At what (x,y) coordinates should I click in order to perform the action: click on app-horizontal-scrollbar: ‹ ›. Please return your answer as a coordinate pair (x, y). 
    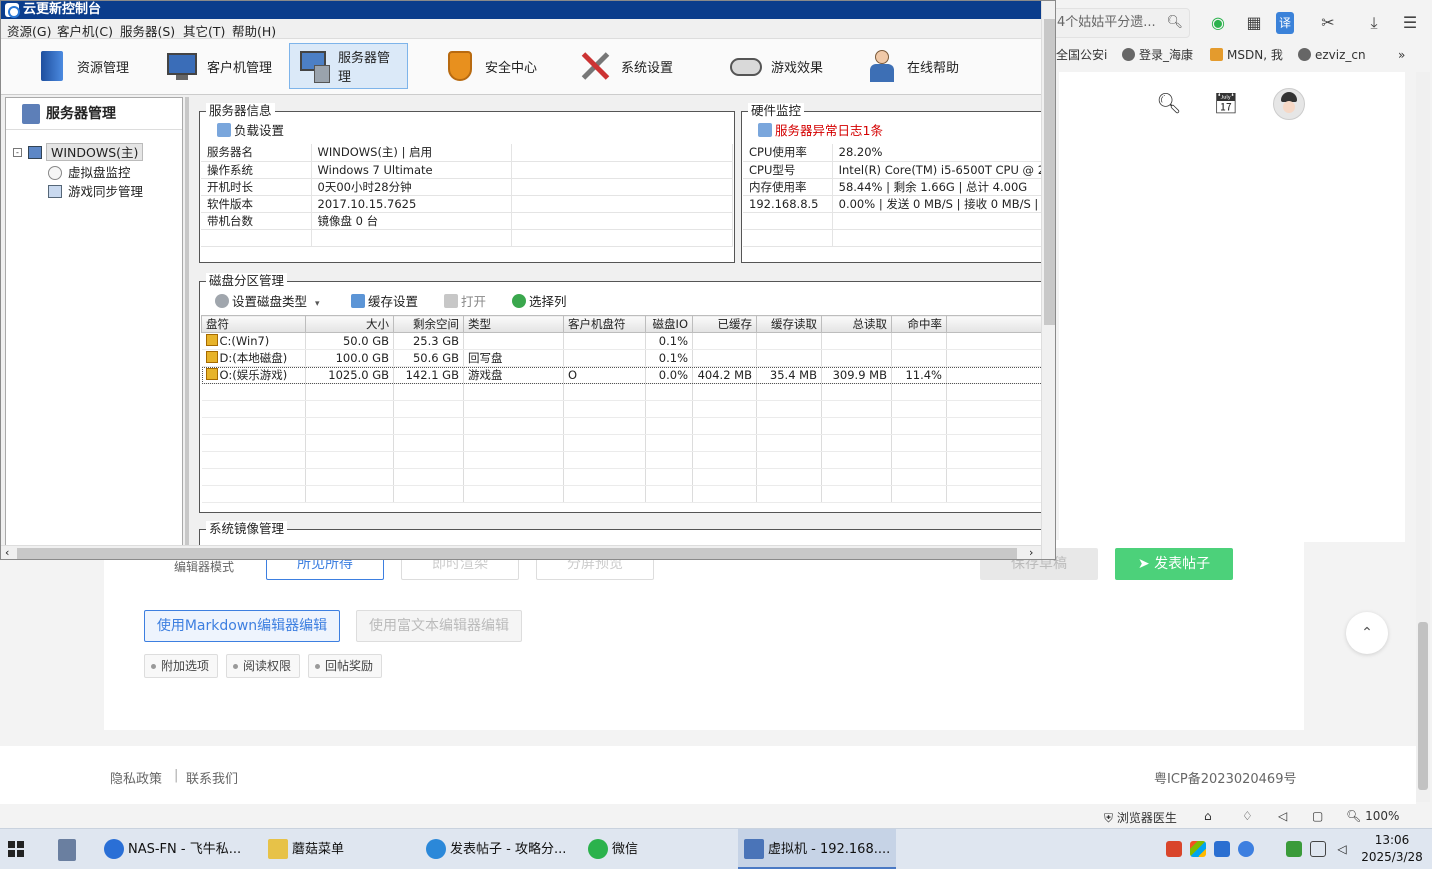
    Looking at the image, I should click on (521, 552).